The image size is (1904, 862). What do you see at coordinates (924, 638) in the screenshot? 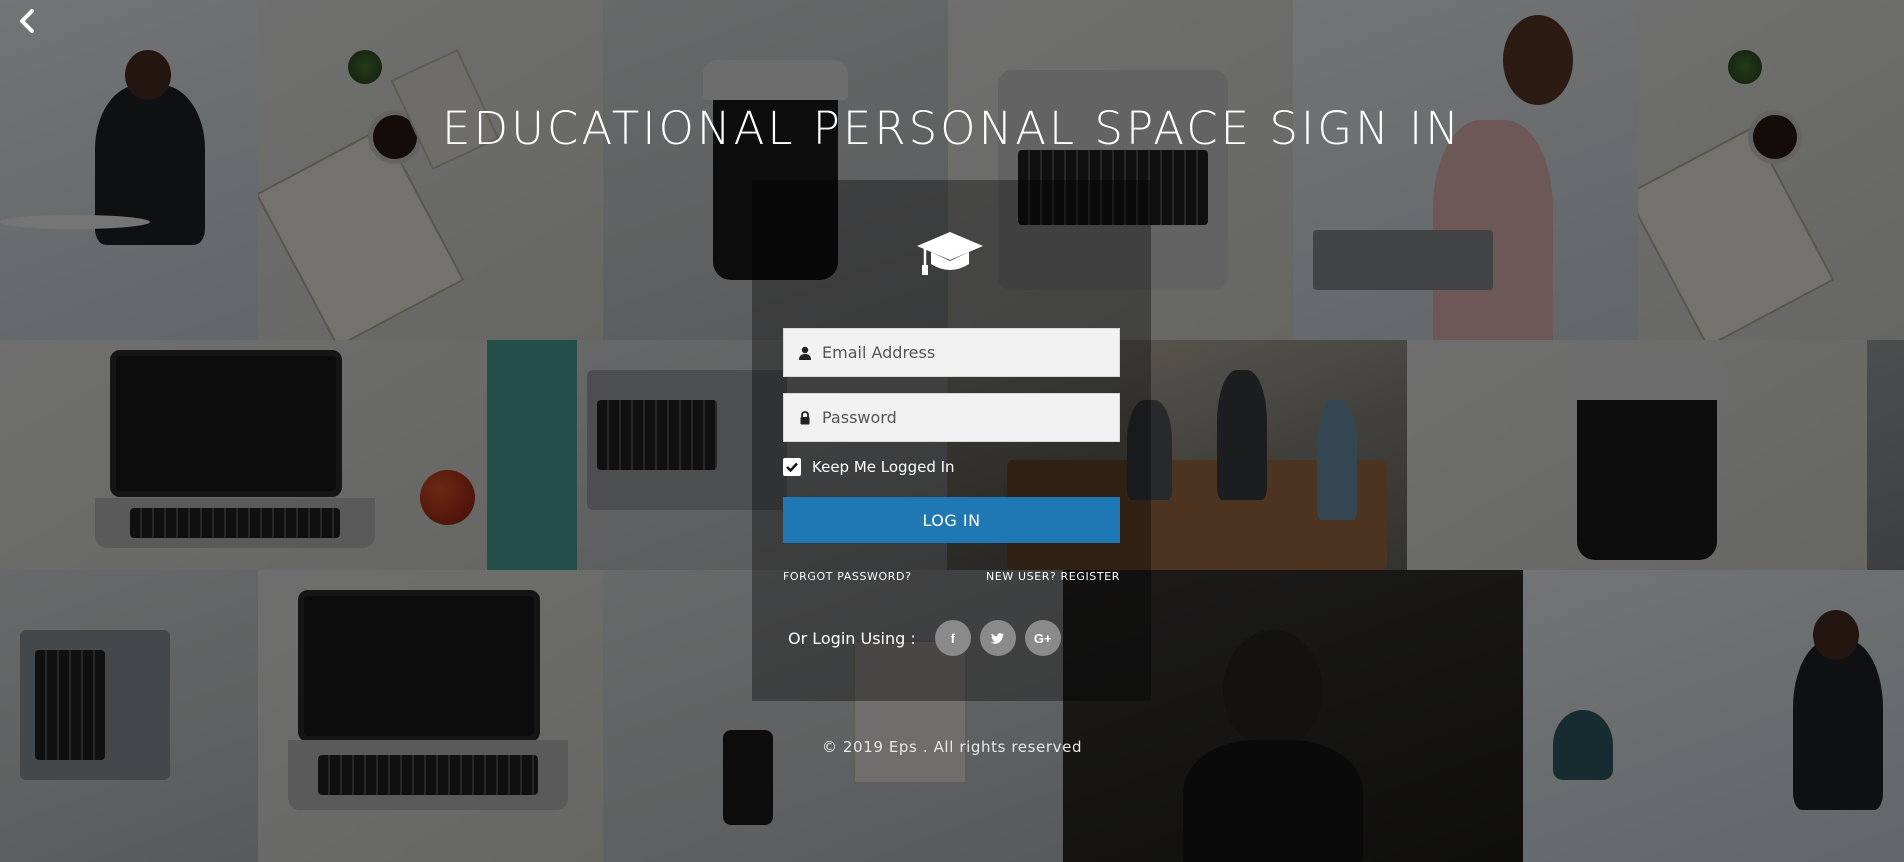
I see `social-login-row: Or Login Using : f G+` at bounding box center [924, 638].